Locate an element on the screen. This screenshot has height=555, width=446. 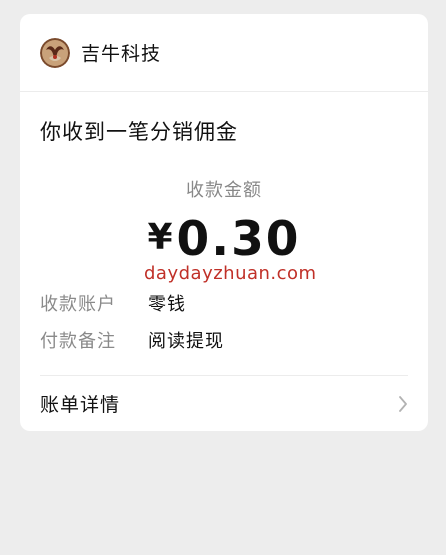
detail-key: 付款备注 is located at coordinates (78, 341).